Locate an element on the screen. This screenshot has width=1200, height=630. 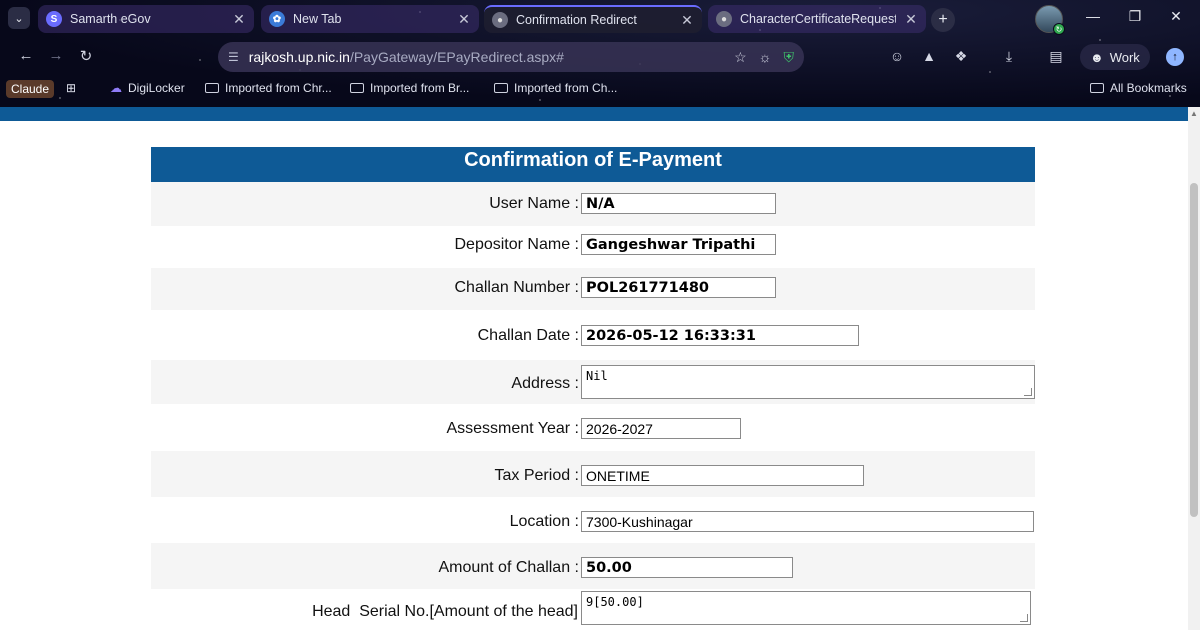
page-scrollbar: ▲ is located at coordinates (1194, 368).